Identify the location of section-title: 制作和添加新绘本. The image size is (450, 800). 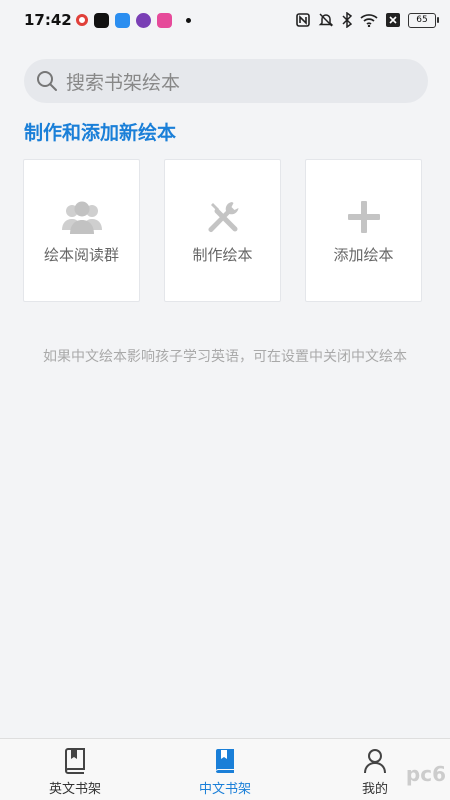
(100, 133).